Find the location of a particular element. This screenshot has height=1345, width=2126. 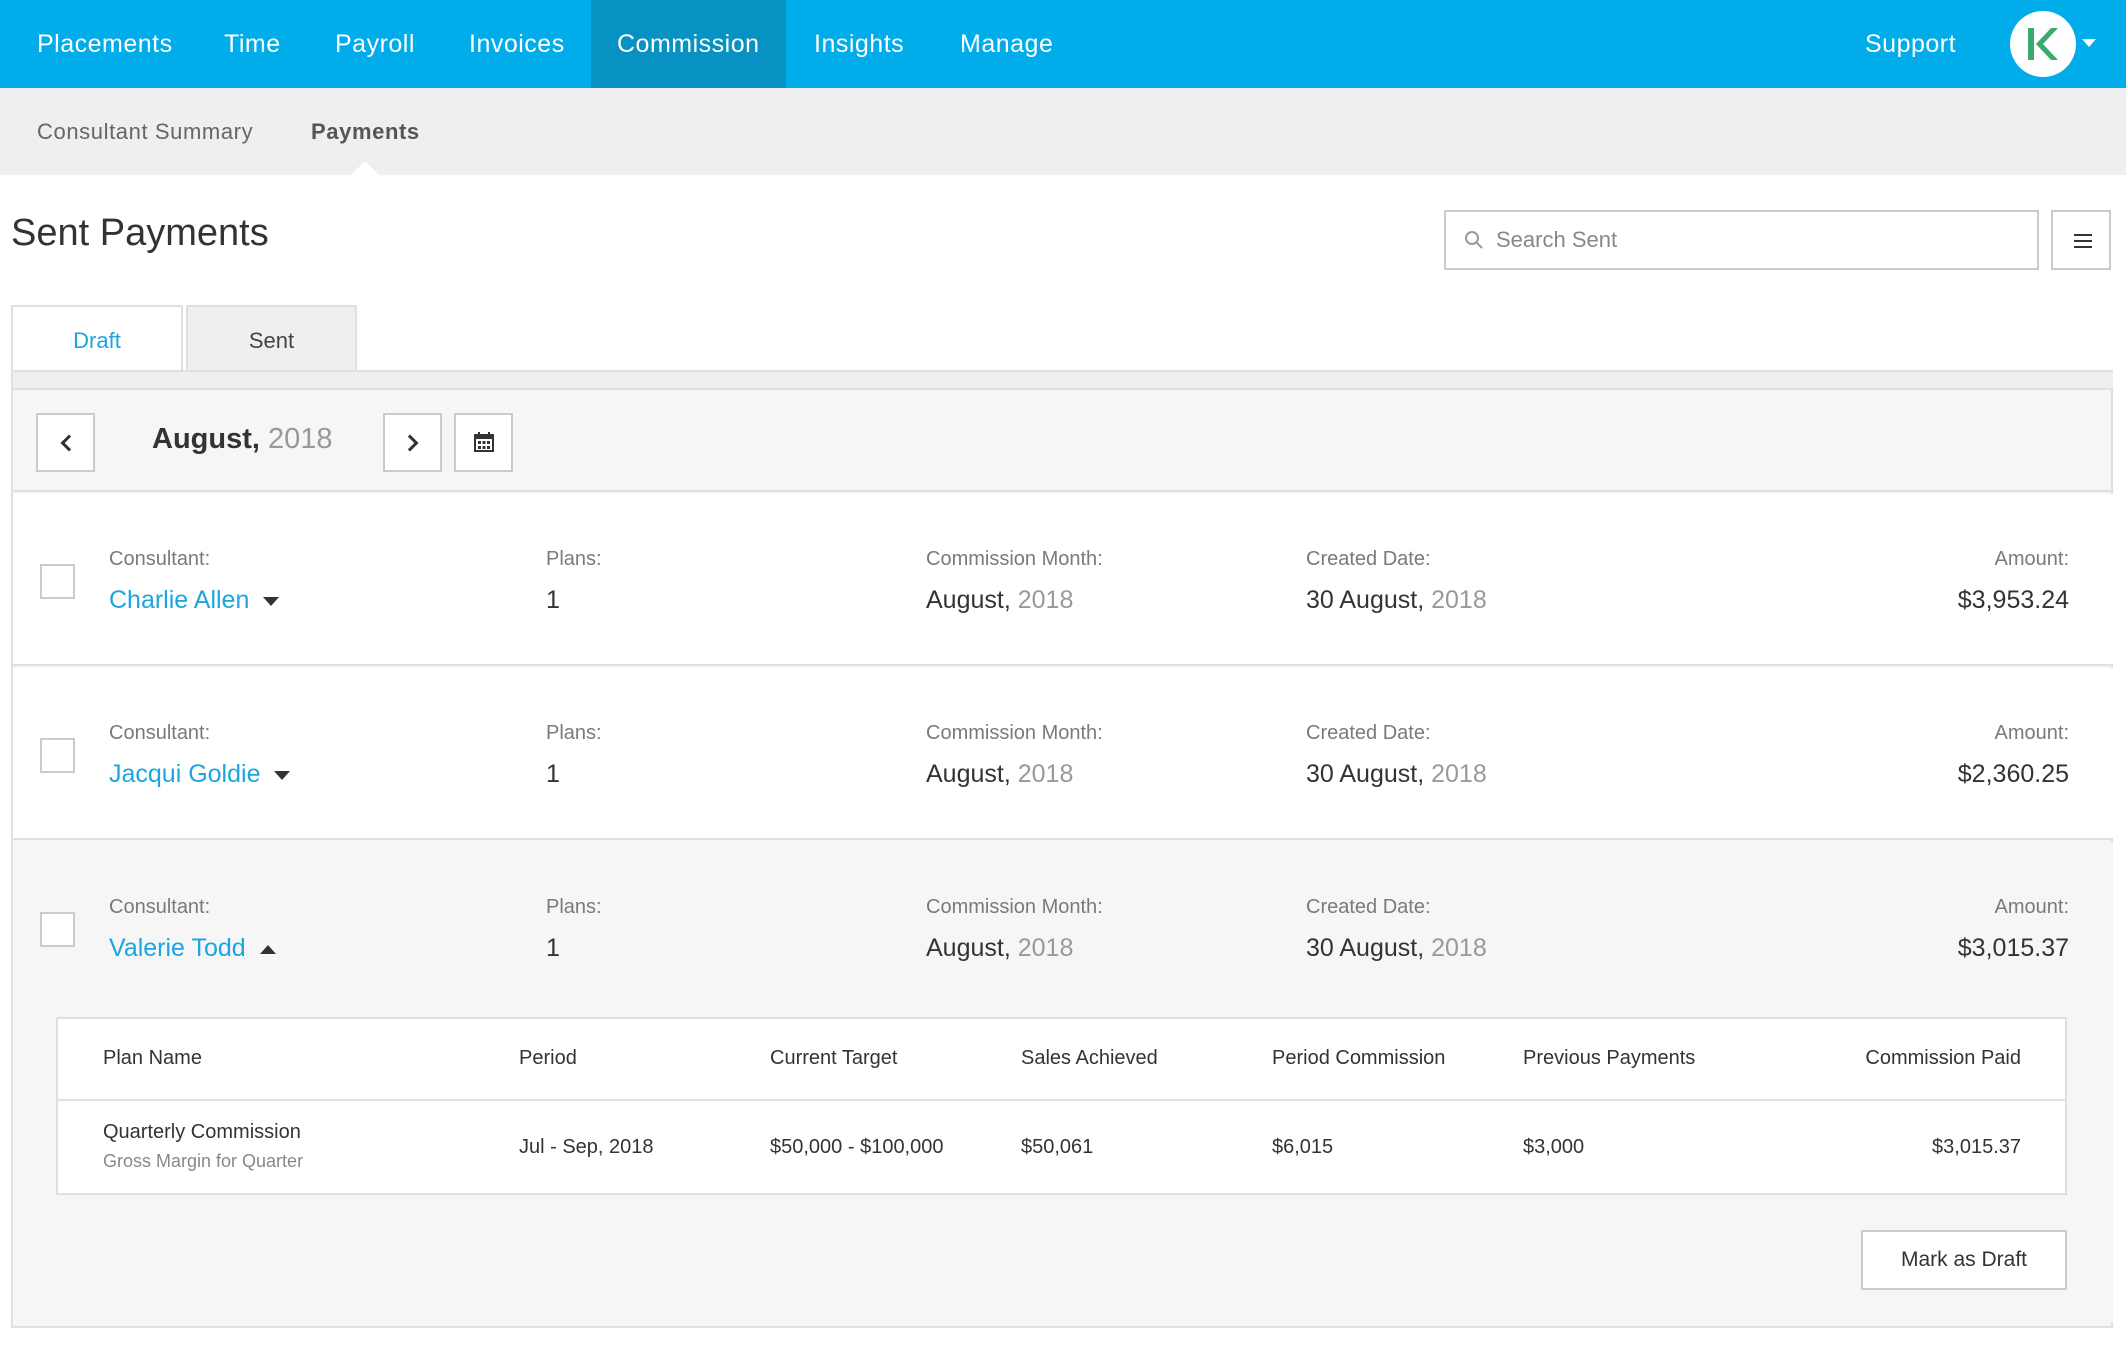

next-month-button is located at coordinates (412, 442).